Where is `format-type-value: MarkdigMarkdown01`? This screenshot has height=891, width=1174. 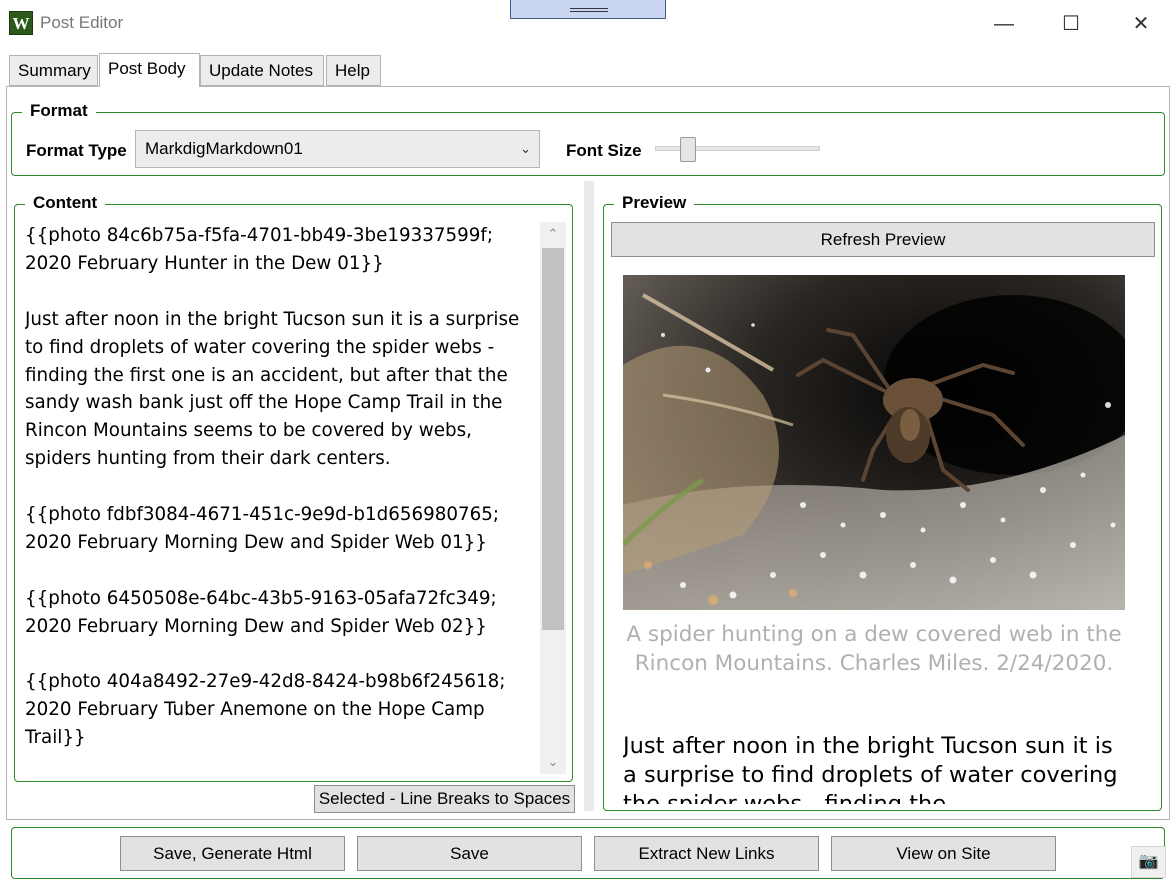 format-type-value: MarkdigMarkdown01 is located at coordinates (224, 148).